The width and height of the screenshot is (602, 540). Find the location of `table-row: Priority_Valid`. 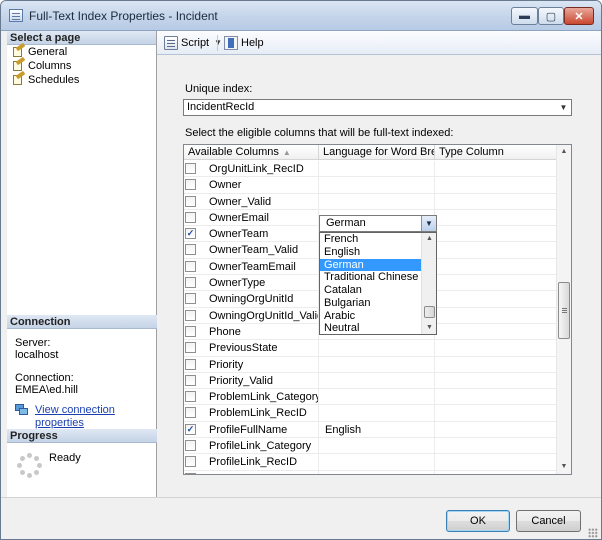

table-row: Priority_Valid is located at coordinates (370, 381).